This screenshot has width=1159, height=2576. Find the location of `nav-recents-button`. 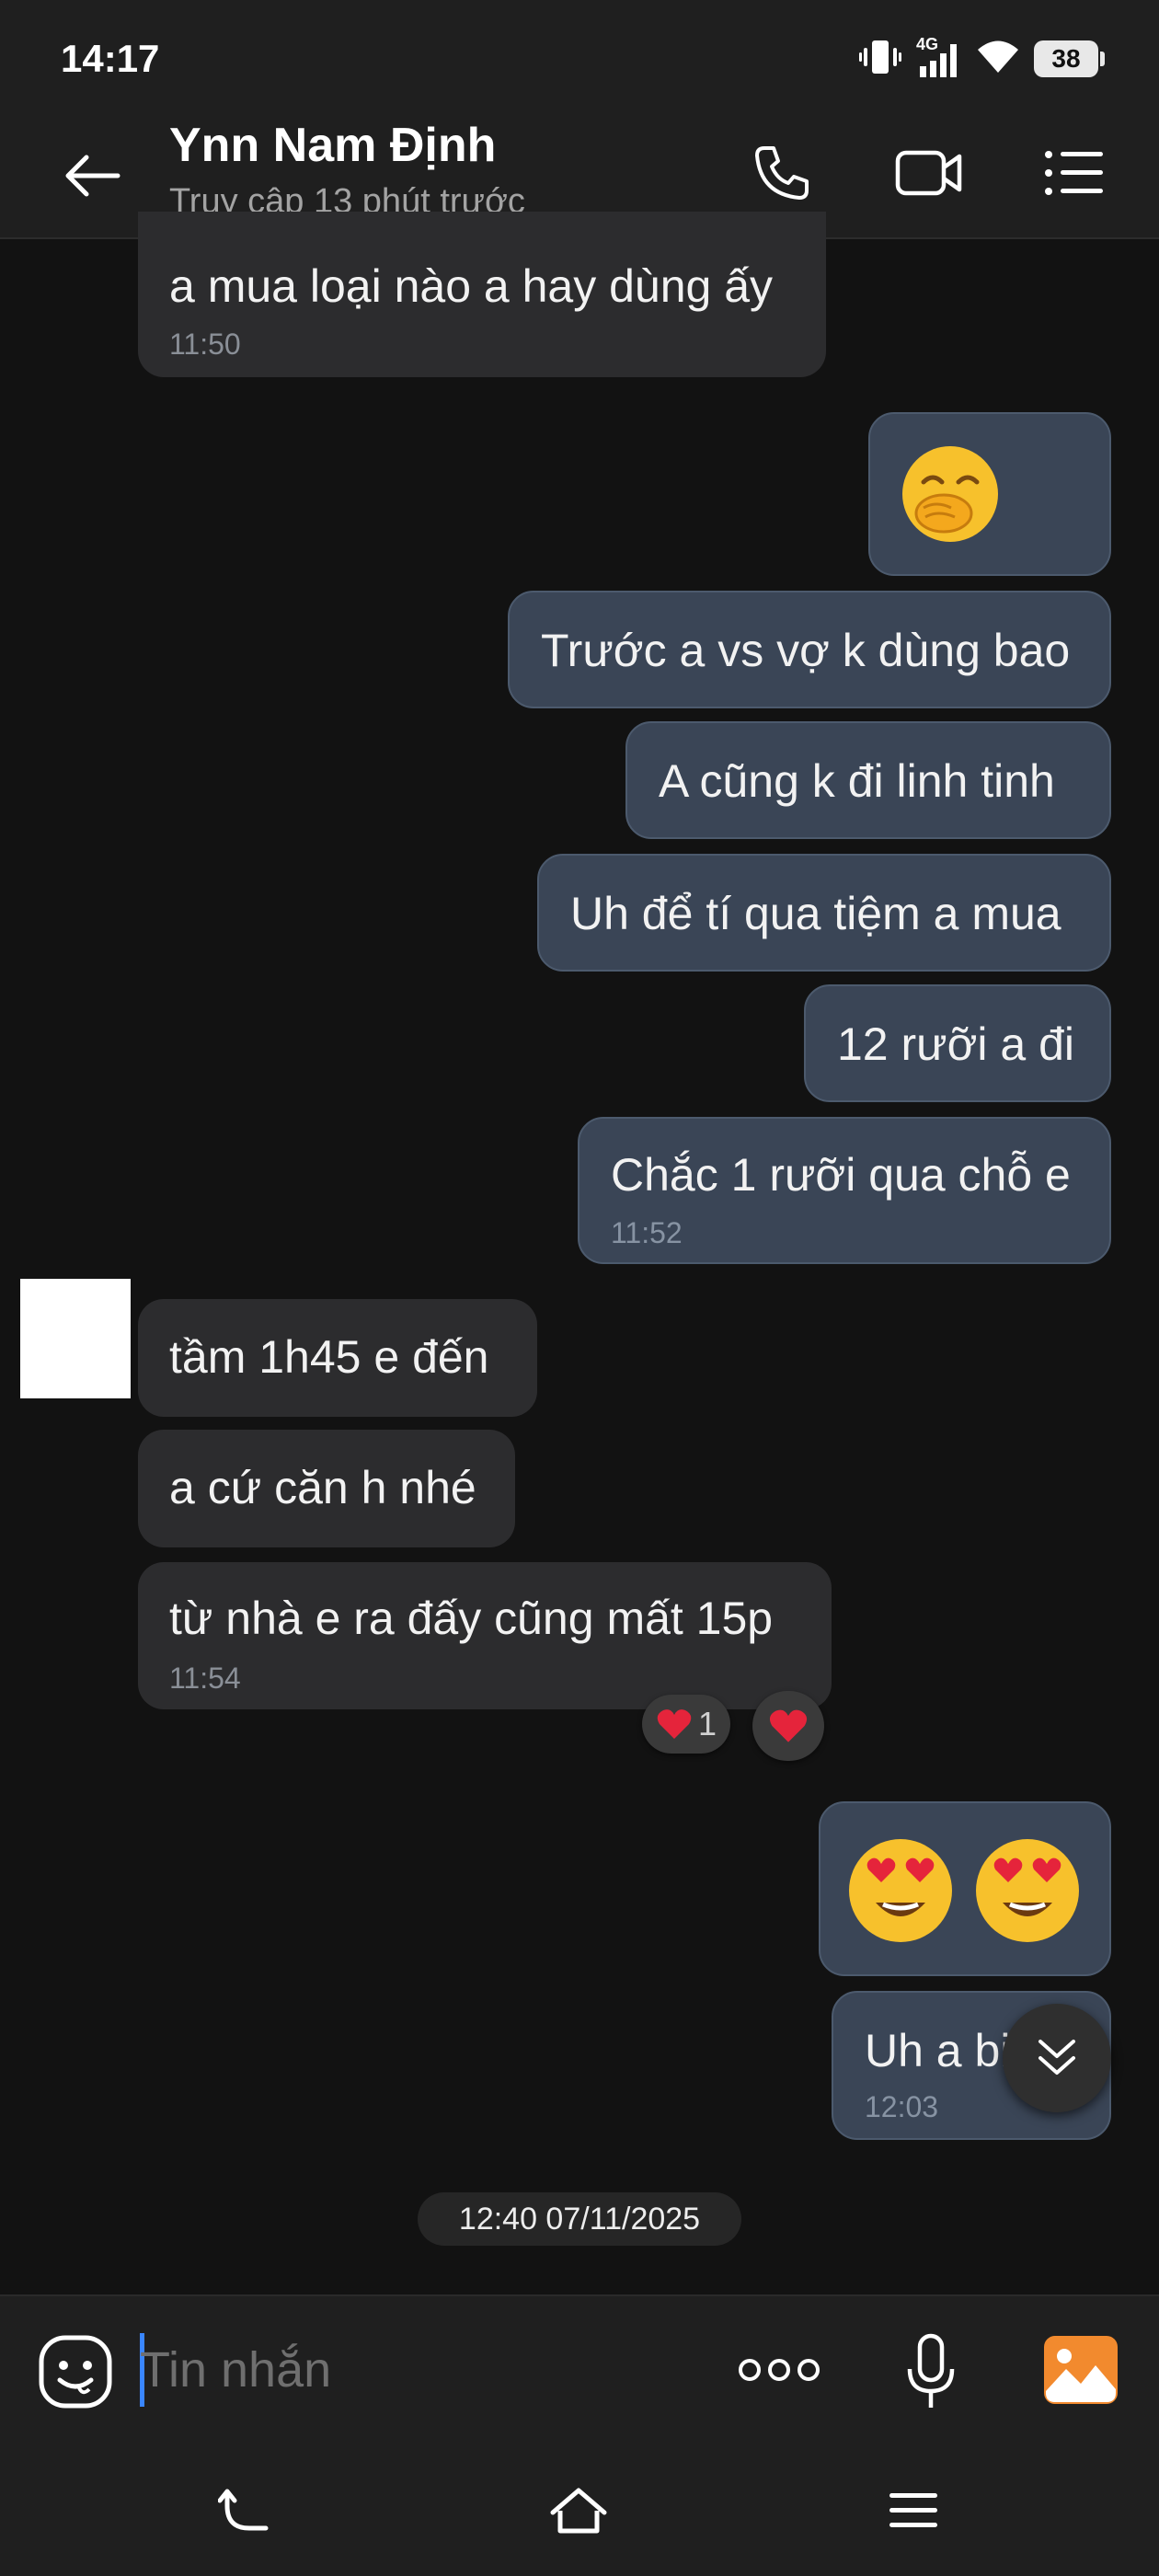

nav-recents-button is located at coordinates (913, 2510).